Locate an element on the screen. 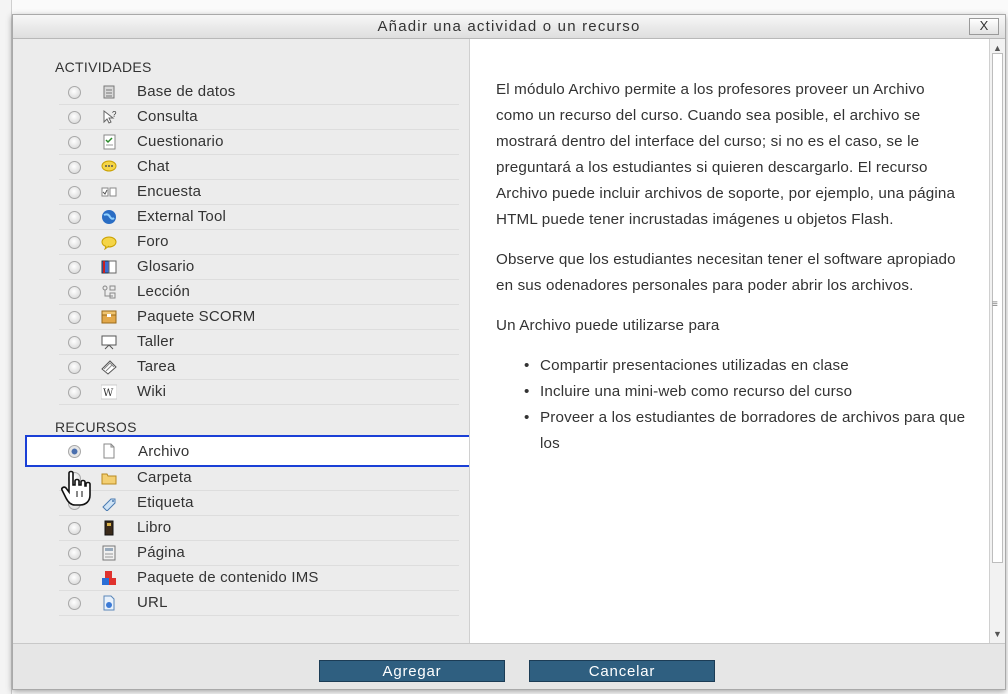 The height and width of the screenshot is (694, 1008). option-label: Chat is located at coordinates (153, 166).